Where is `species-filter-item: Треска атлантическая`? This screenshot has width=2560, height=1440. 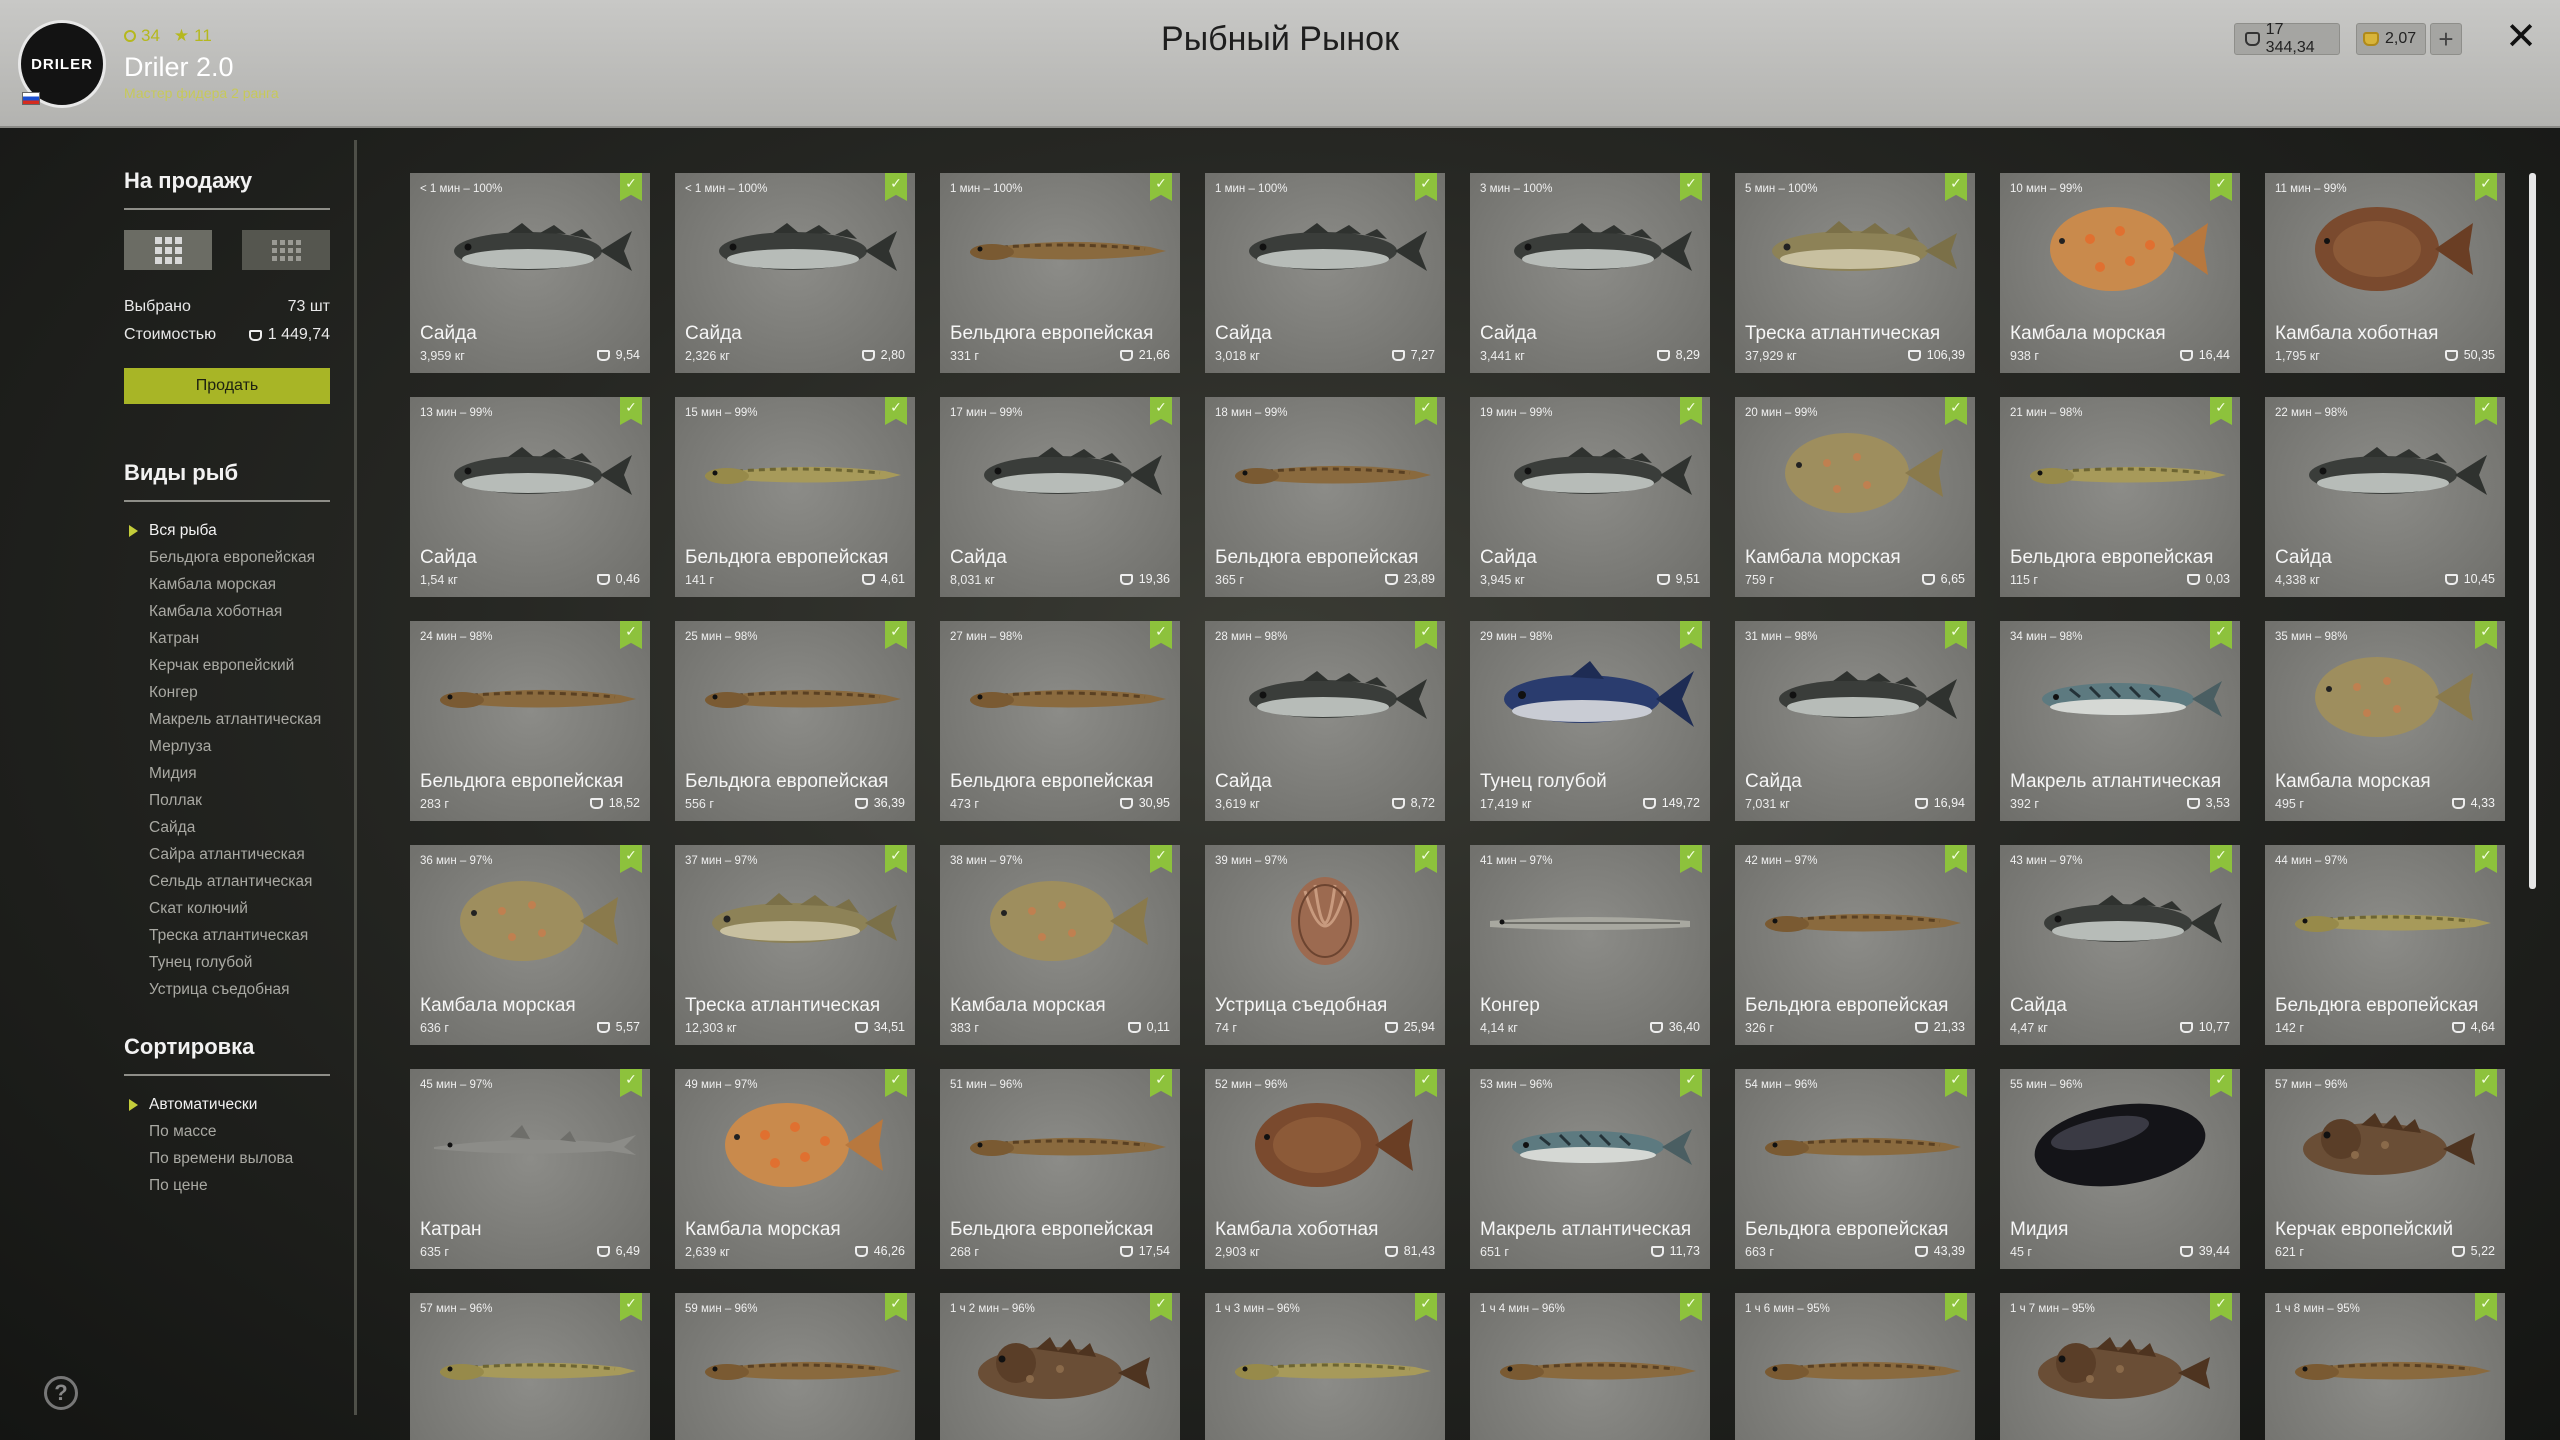 species-filter-item: Треска атлантическая is located at coordinates (227, 935).